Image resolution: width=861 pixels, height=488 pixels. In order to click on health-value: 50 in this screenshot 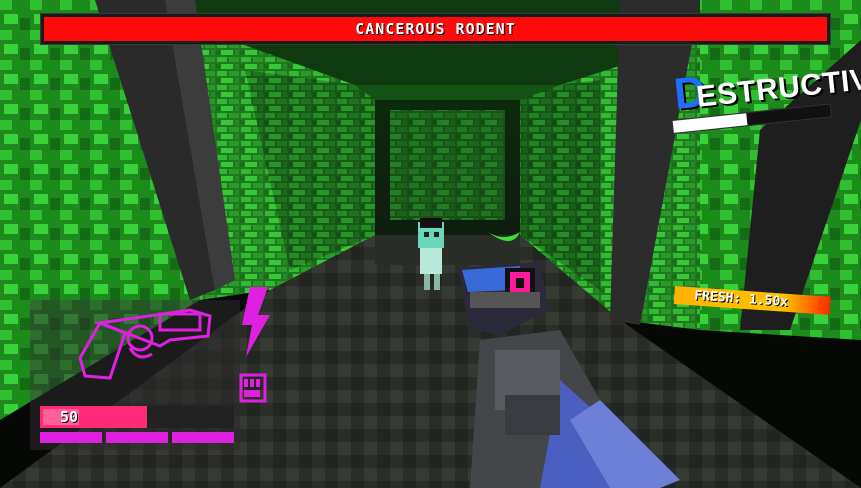, I will do `click(69, 417)`.